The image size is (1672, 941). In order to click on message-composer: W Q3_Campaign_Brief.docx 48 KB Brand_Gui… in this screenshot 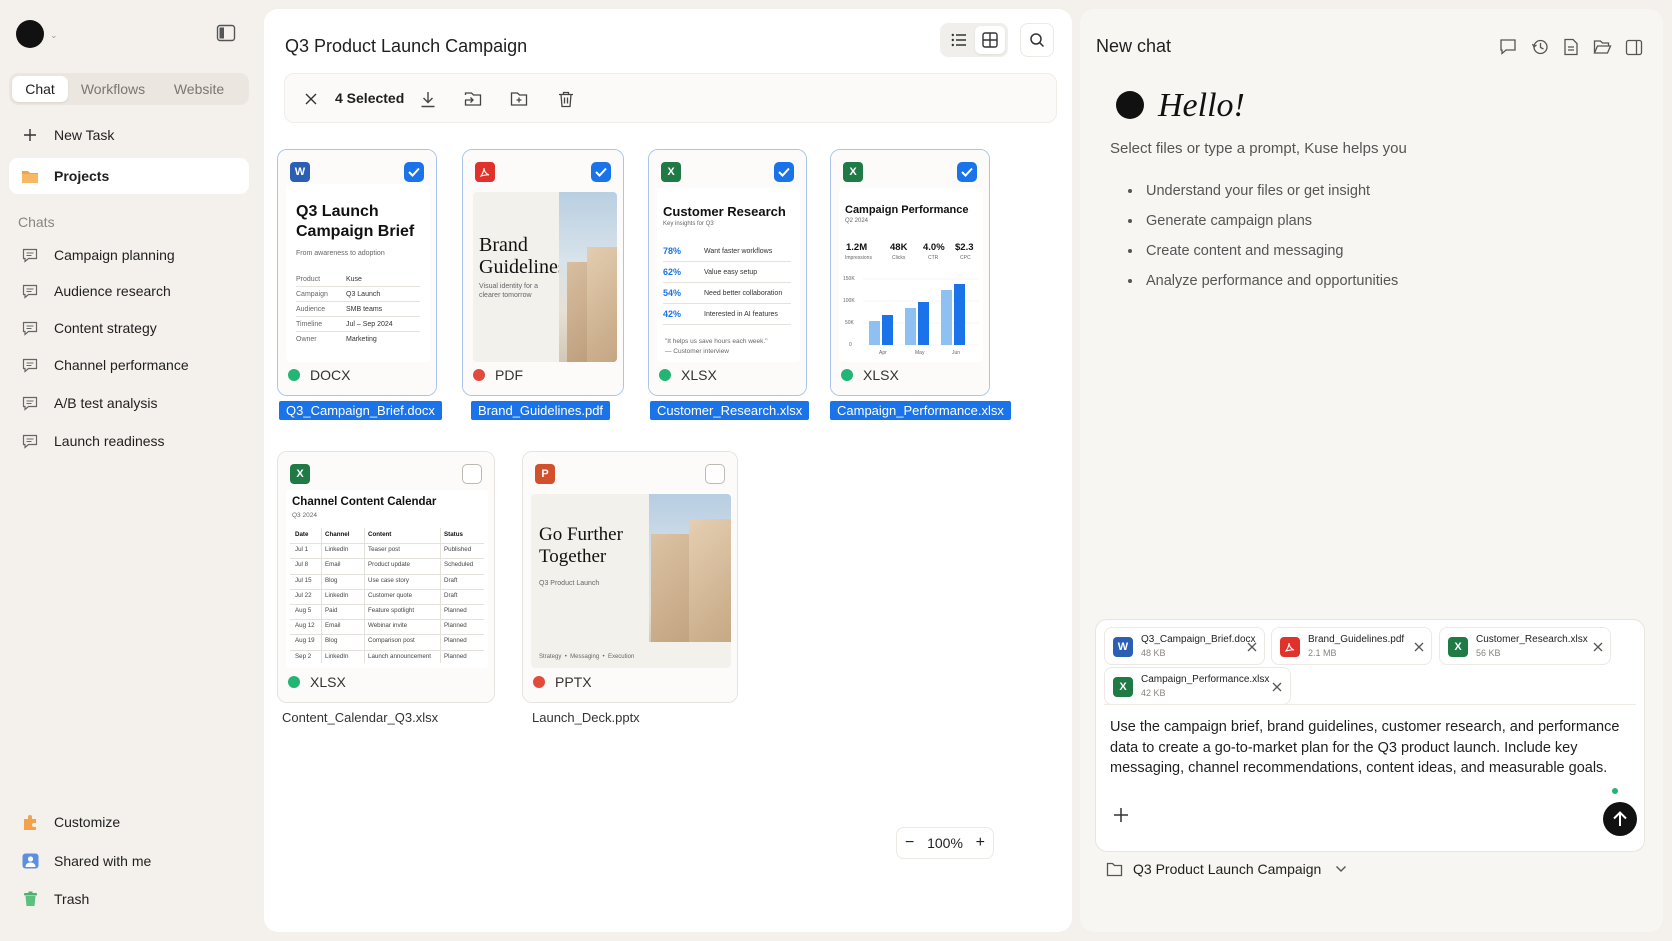, I will do `click(1370, 735)`.